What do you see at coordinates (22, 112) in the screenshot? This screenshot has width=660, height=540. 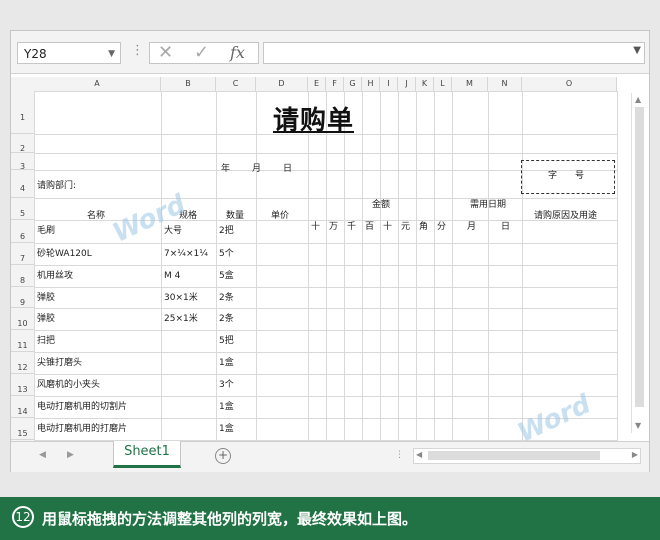 I see `row-header-1: 1` at bounding box center [22, 112].